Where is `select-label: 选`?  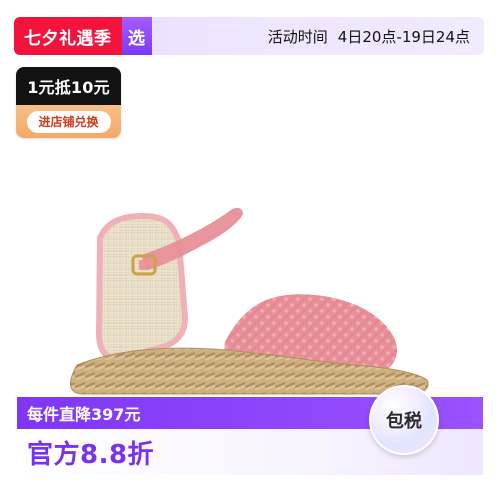
select-label: 选 is located at coordinates (136, 38).